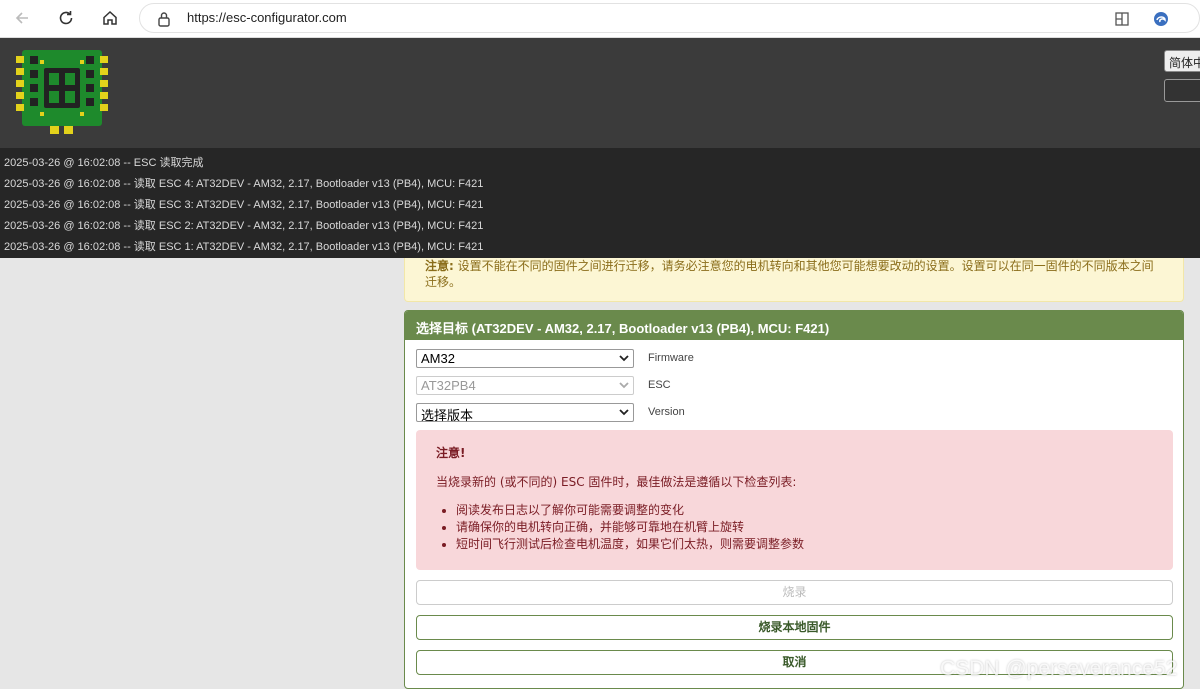 This screenshot has height=689, width=1200. Describe the element at coordinates (267, 17) in the screenshot. I see `url-text: https://esc-configurator.com` at that location.